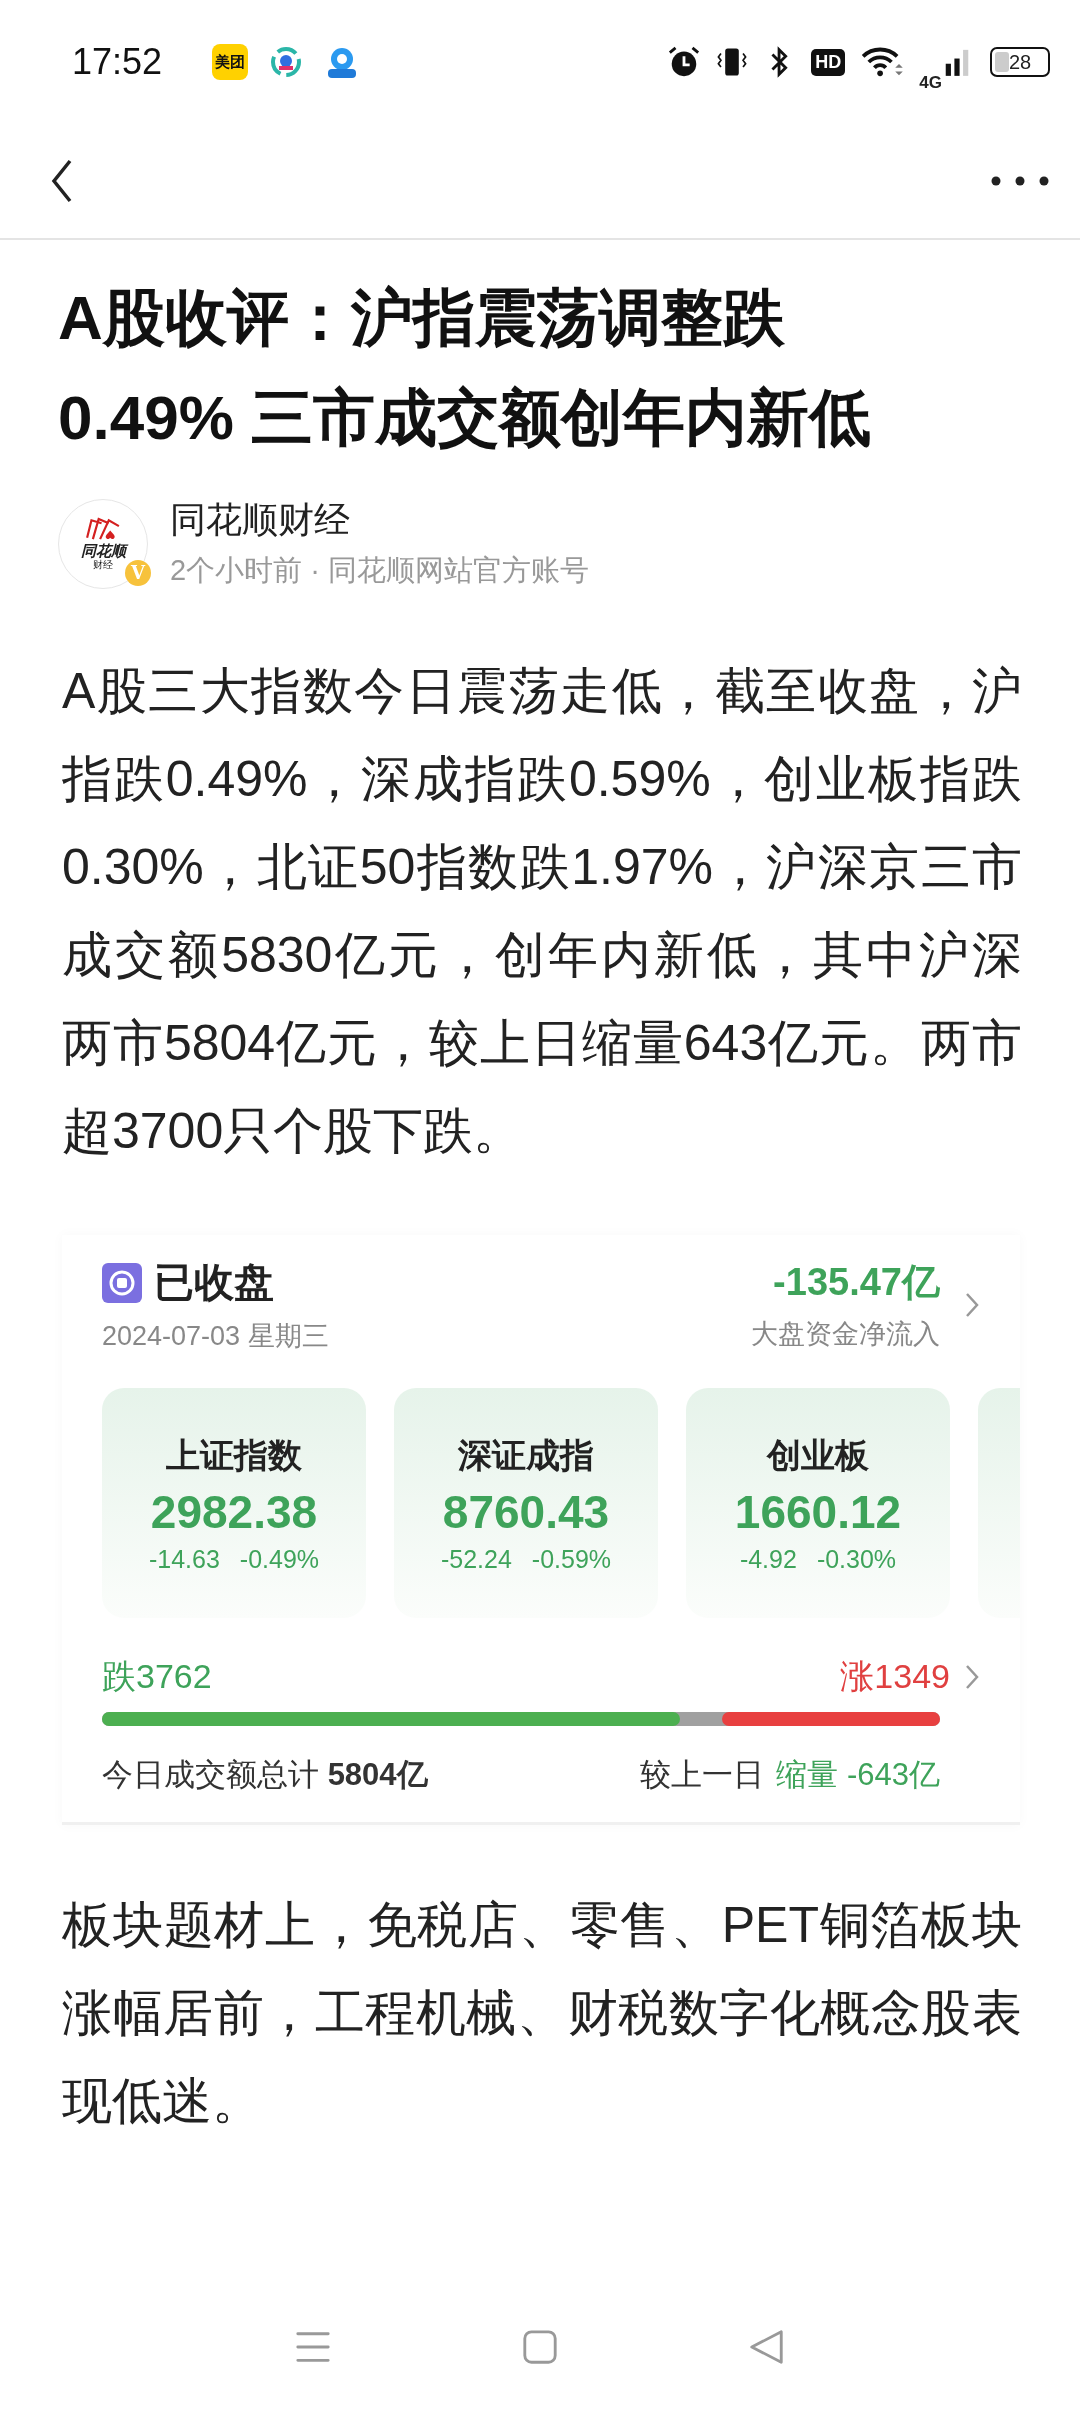 The image size is (1080, 2412). I want to click on back-nav-icon, so click(766, 2347).